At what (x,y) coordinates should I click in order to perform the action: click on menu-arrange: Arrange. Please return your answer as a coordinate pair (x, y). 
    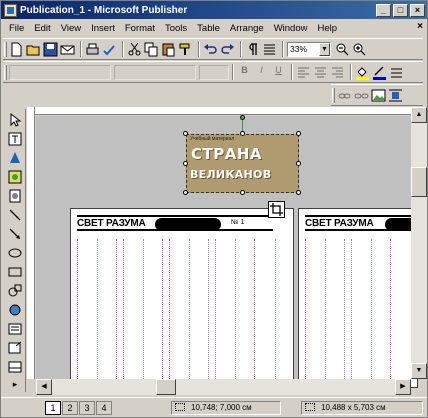
    Looking at the image, I should click on (248, 28).